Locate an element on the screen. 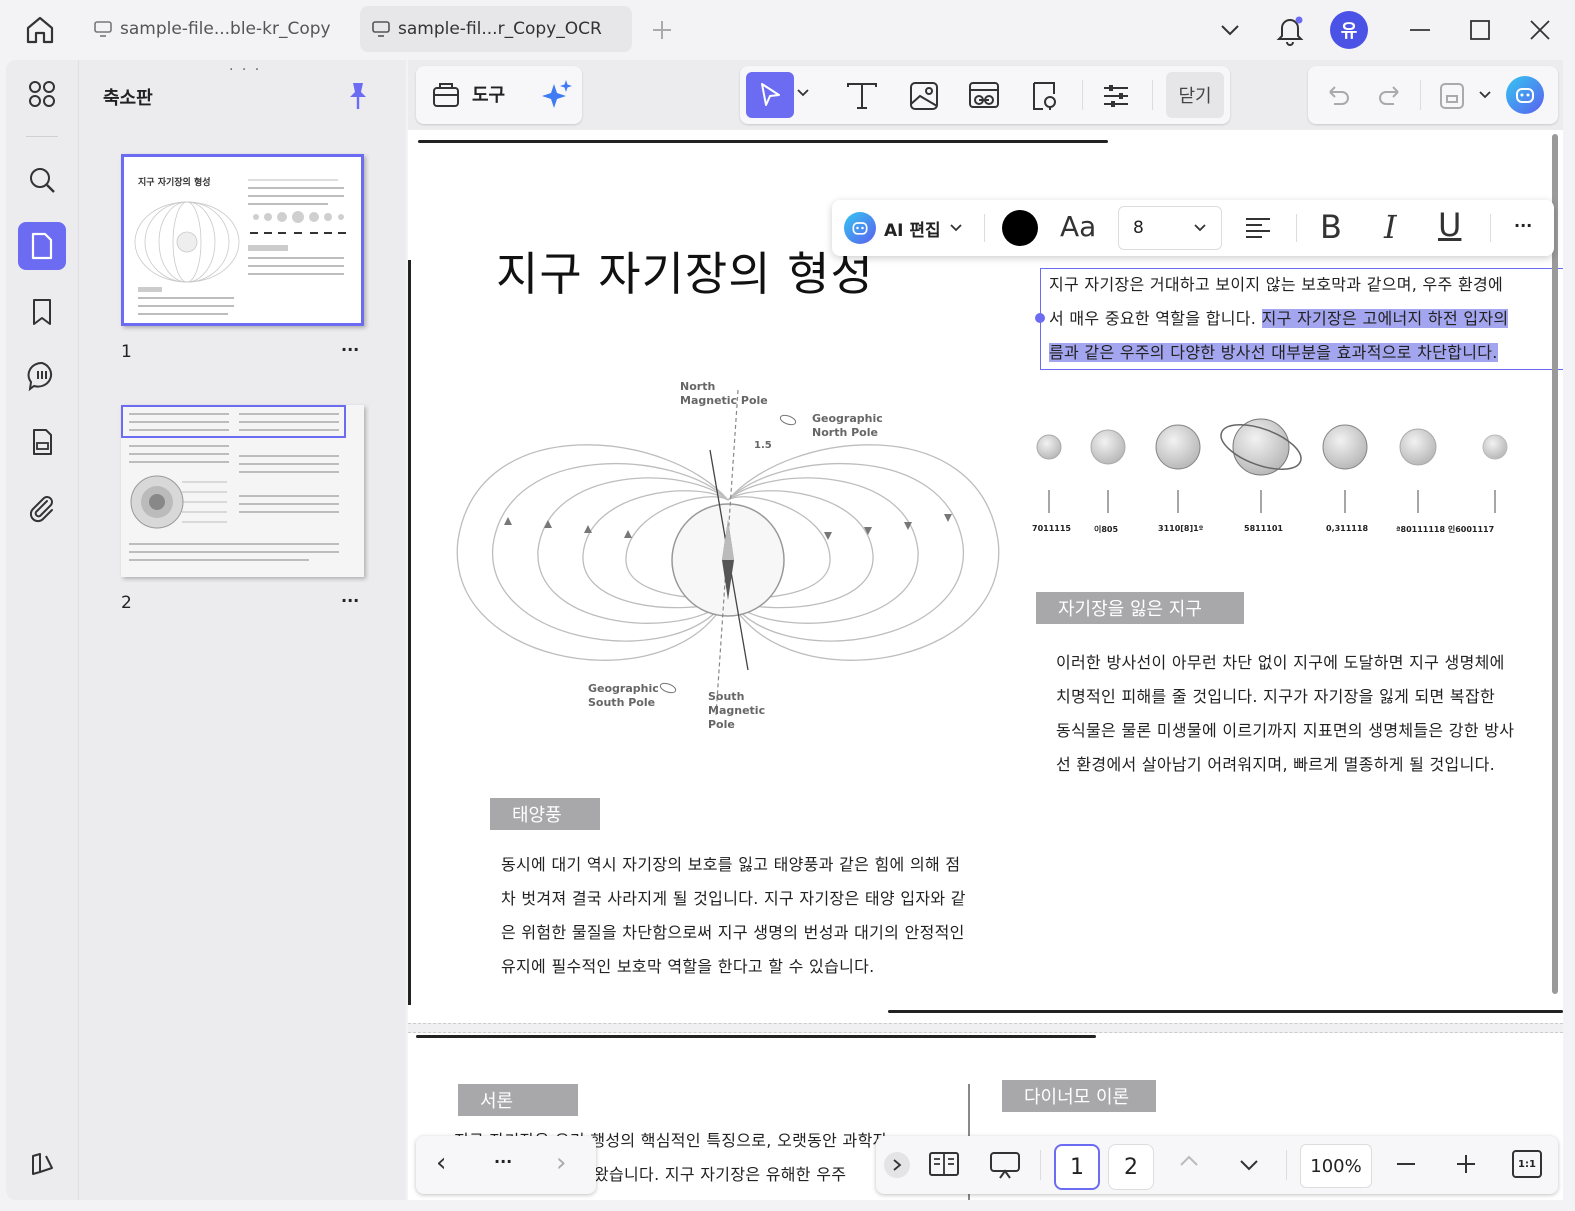  panel-resize-handle: · · · is located at coordinates (245, 70).